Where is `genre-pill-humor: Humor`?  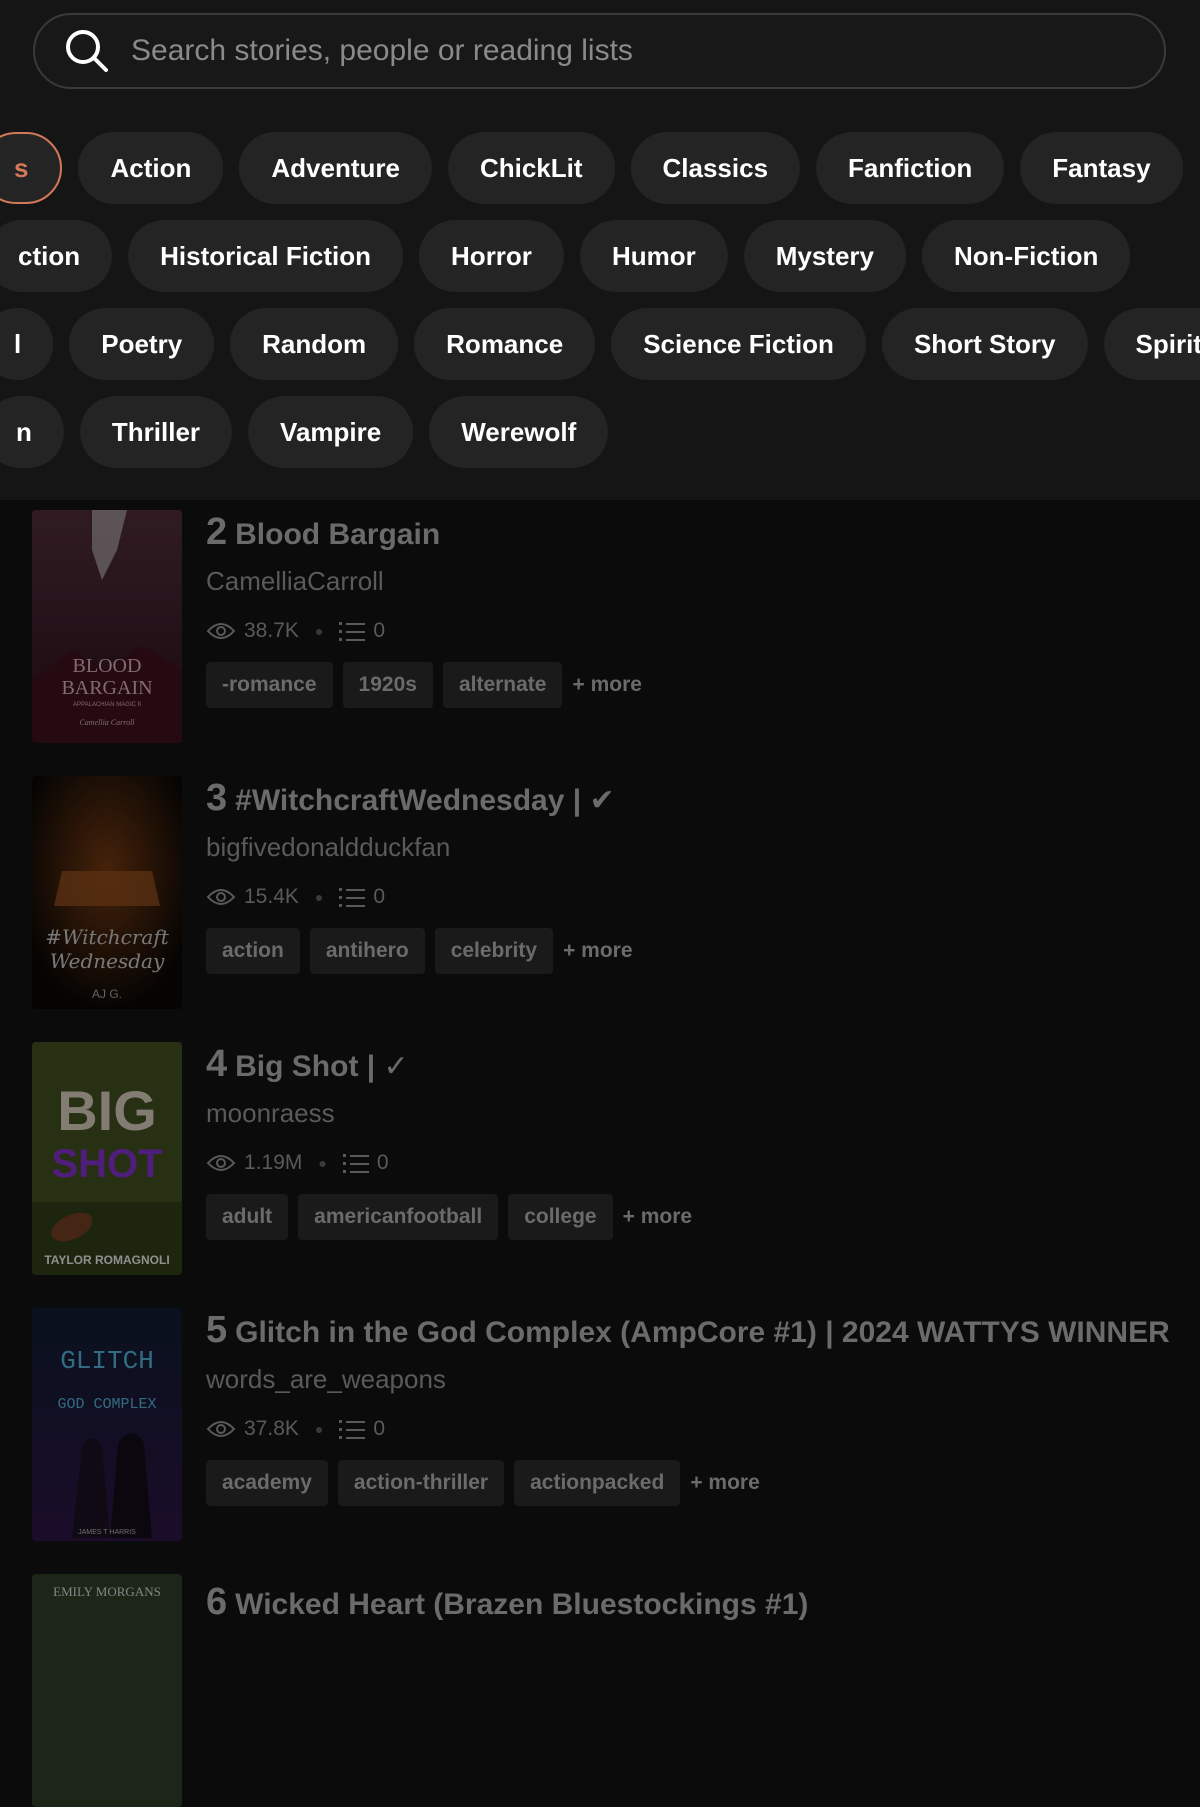 genre-pill-humor: Humor is located at coordinates (653, 256).